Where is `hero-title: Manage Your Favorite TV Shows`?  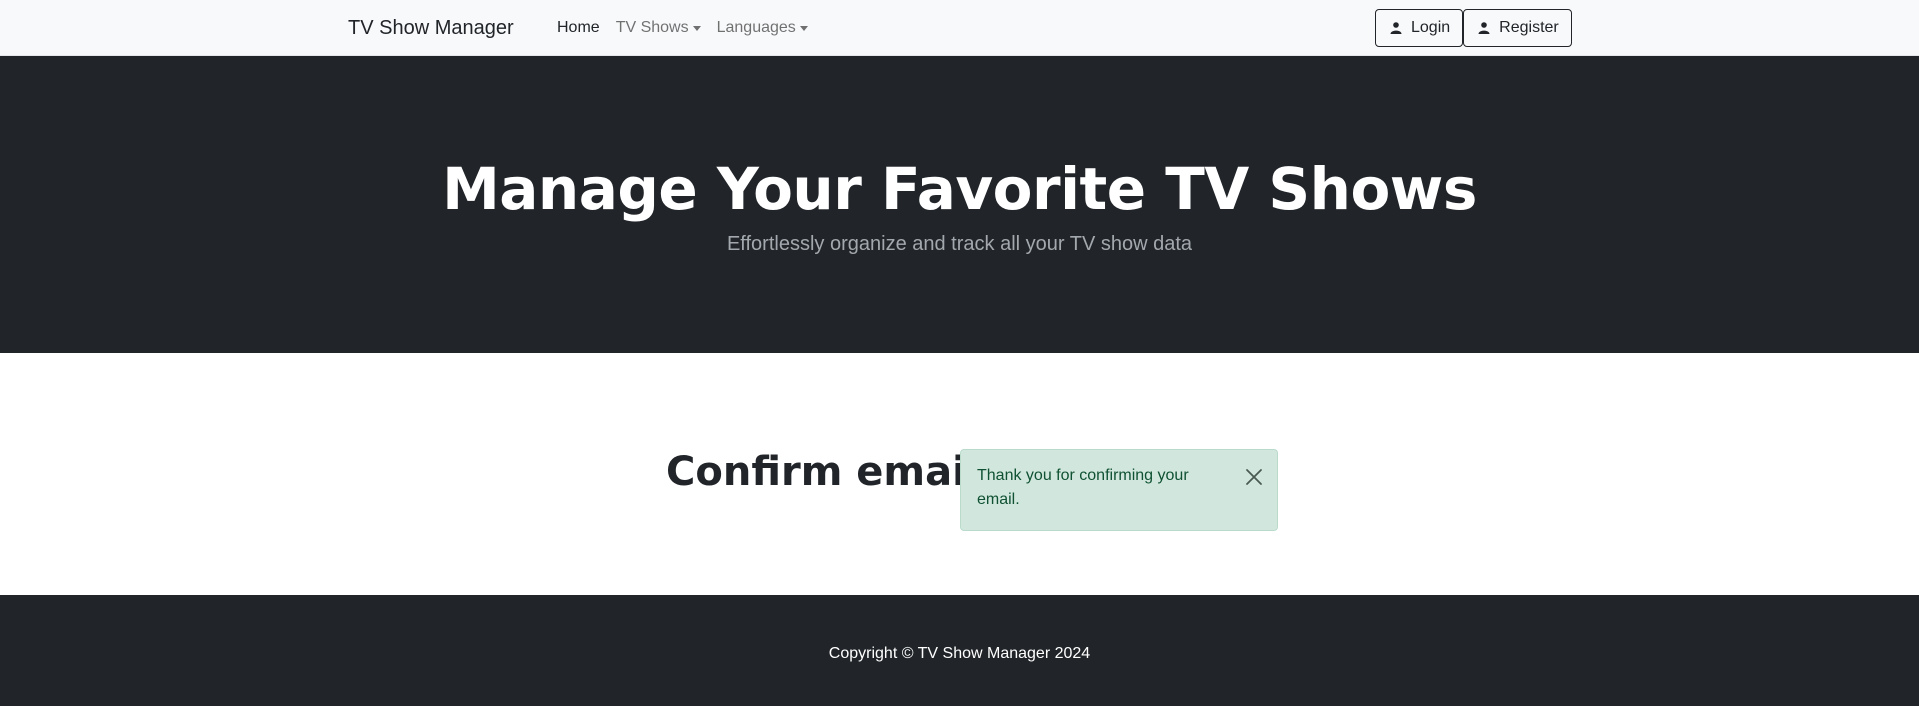 hero-title: Manage Your Favorite TV Shows is located at coordinates (959, 189).